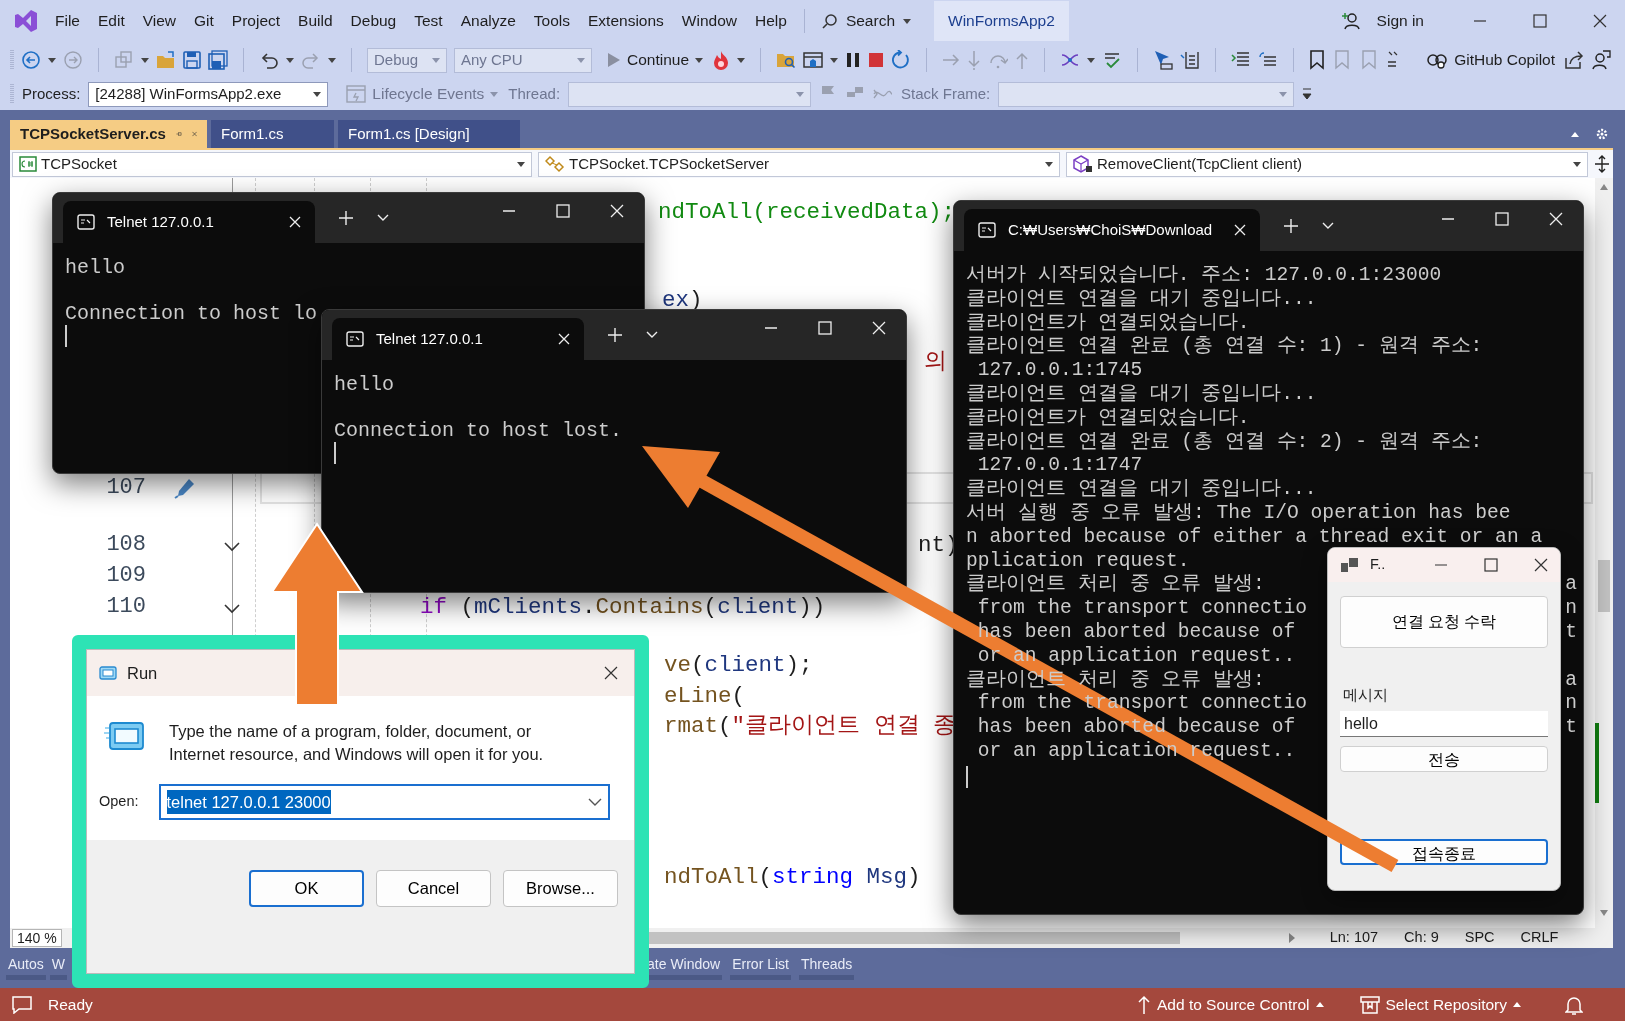 This screenshot has height=1021, width=1625. What do you see at coordinates (1604, 586) in the screenshot?
I see `scroll-thumb` at bounding box center [1604, 586].